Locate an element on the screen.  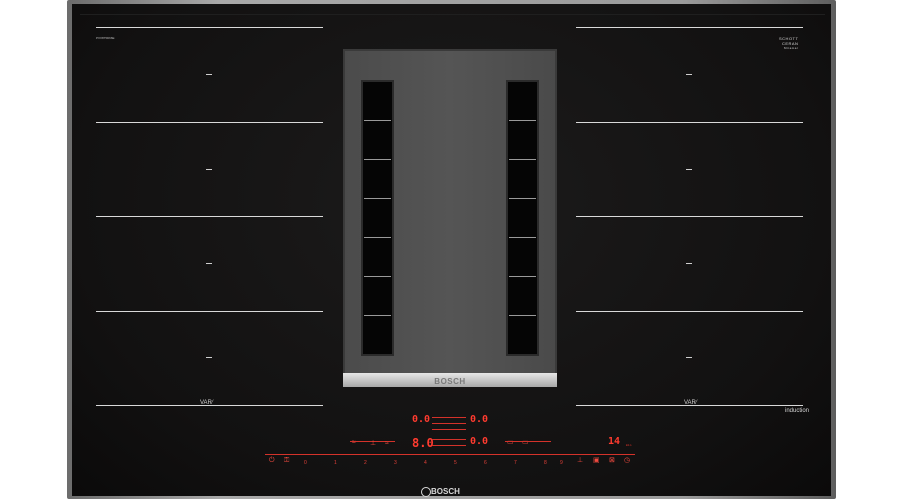
extractor-down-icon: ⊥ is located at coordinates (373, 443).